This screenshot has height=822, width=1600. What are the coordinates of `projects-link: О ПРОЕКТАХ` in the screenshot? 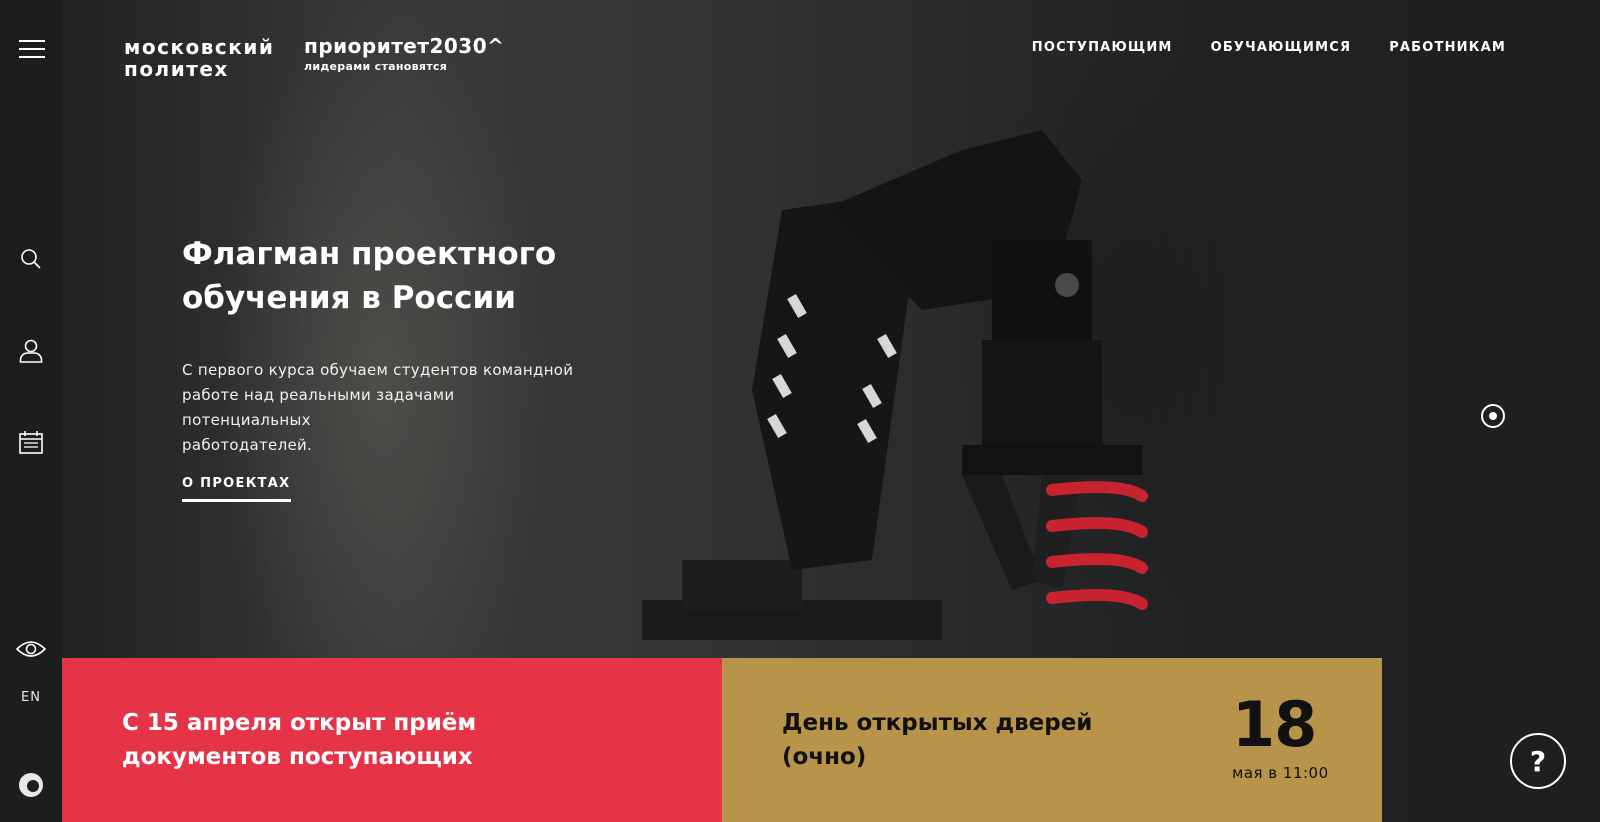 It's located at (236, 489).